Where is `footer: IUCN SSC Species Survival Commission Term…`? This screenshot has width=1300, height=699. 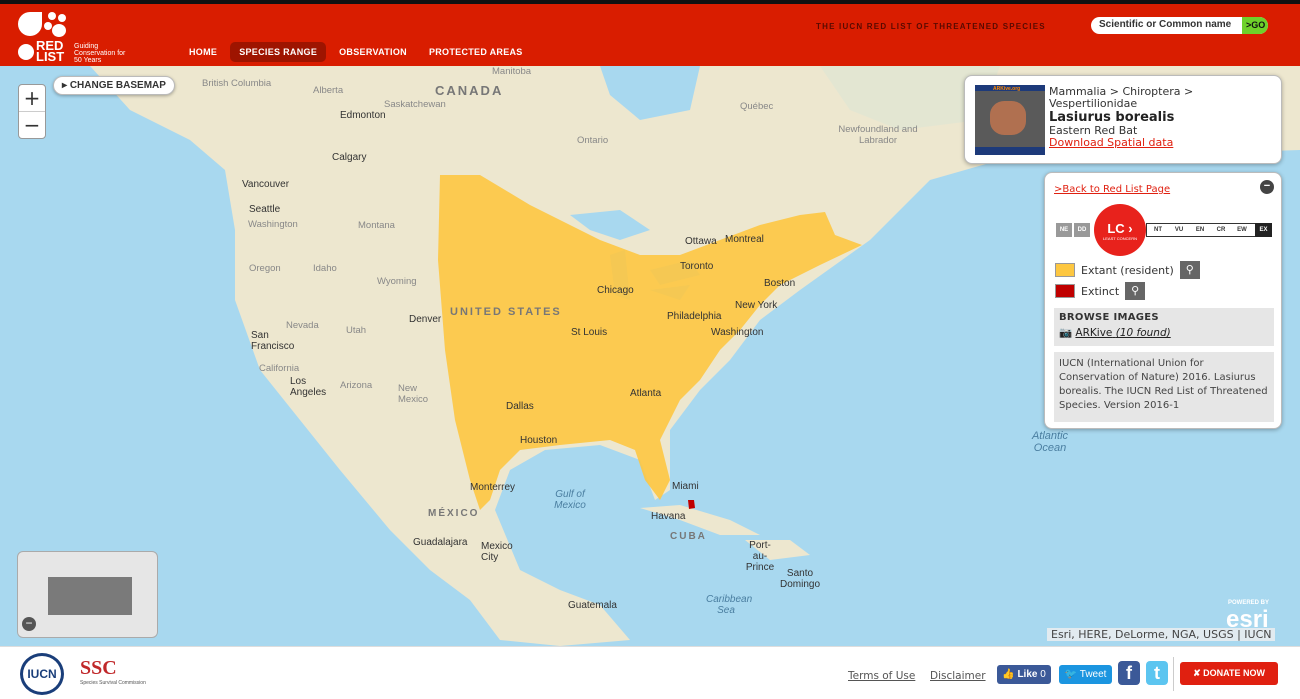 footer: IUCN SSC Species Survival Commission Term… is located at coordinates (650, 672).